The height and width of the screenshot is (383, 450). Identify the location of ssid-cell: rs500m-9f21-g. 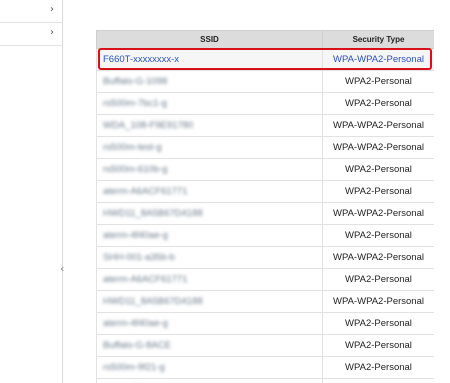
(209, 367).